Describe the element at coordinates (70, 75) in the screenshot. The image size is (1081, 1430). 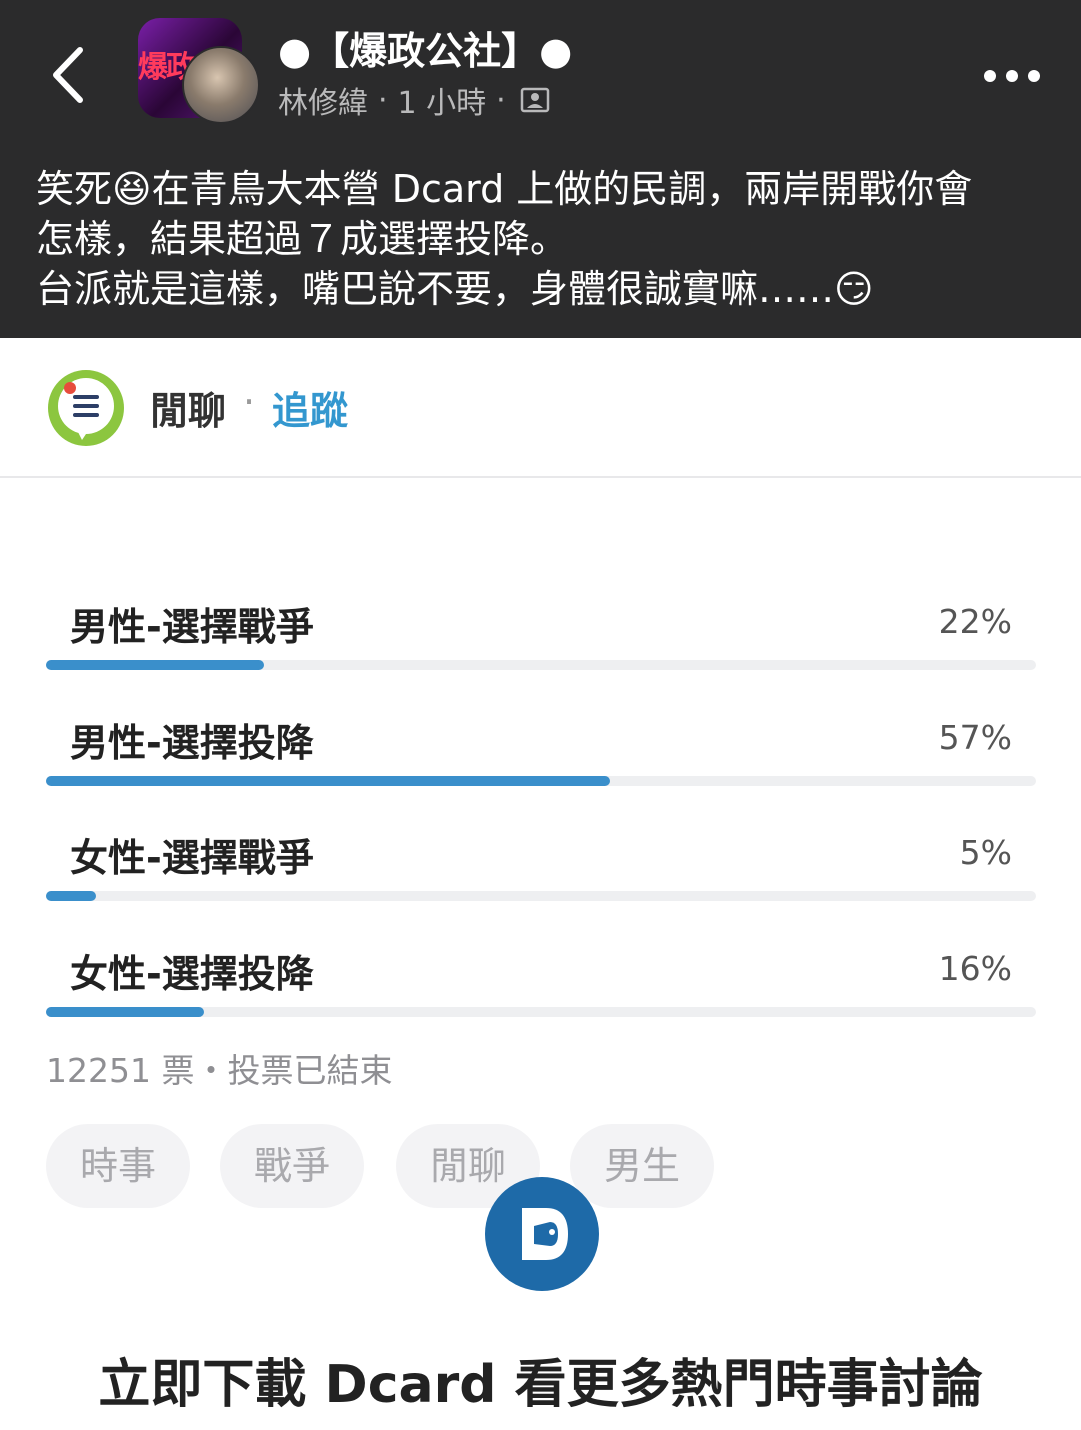
I see `back-chevron-icon` at that location.